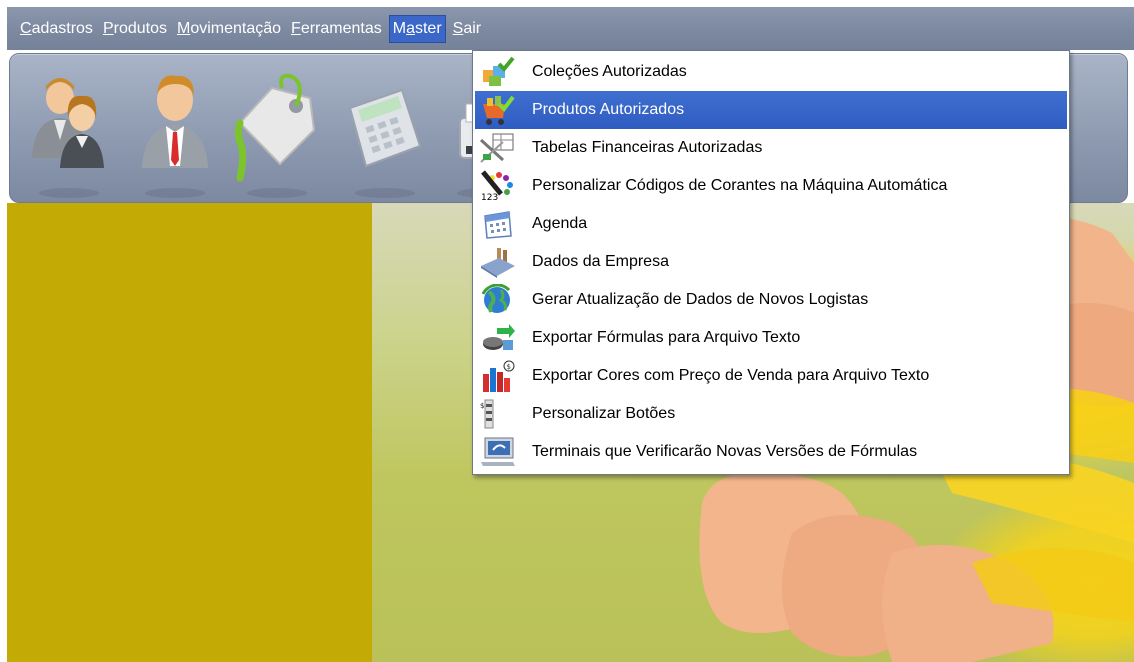 The width and height of the screenshot is (1134, 662). Describe the element at coordinates (497, 186) in the screenshot. I see `colorant-codes-icon: 123` at that location.